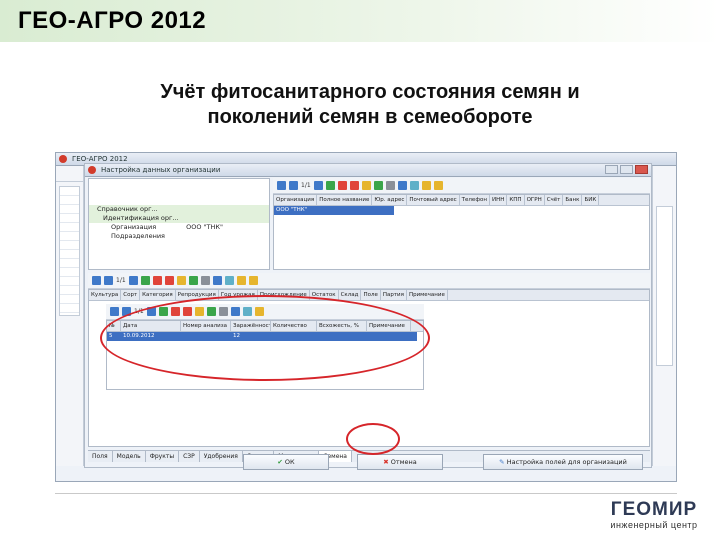  I want to click on geomir-logo: ГЕОМИР инженерный центр, so click(654, 516).